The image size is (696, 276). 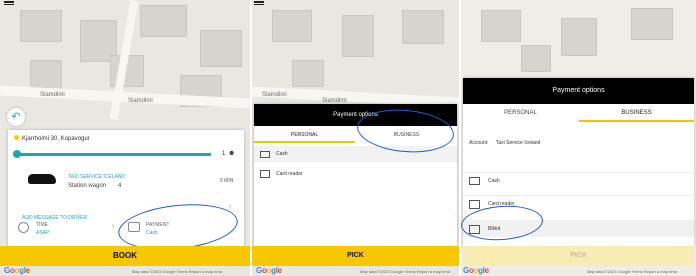 I want to click on seats-count: 4, so click(x=120, y=186).